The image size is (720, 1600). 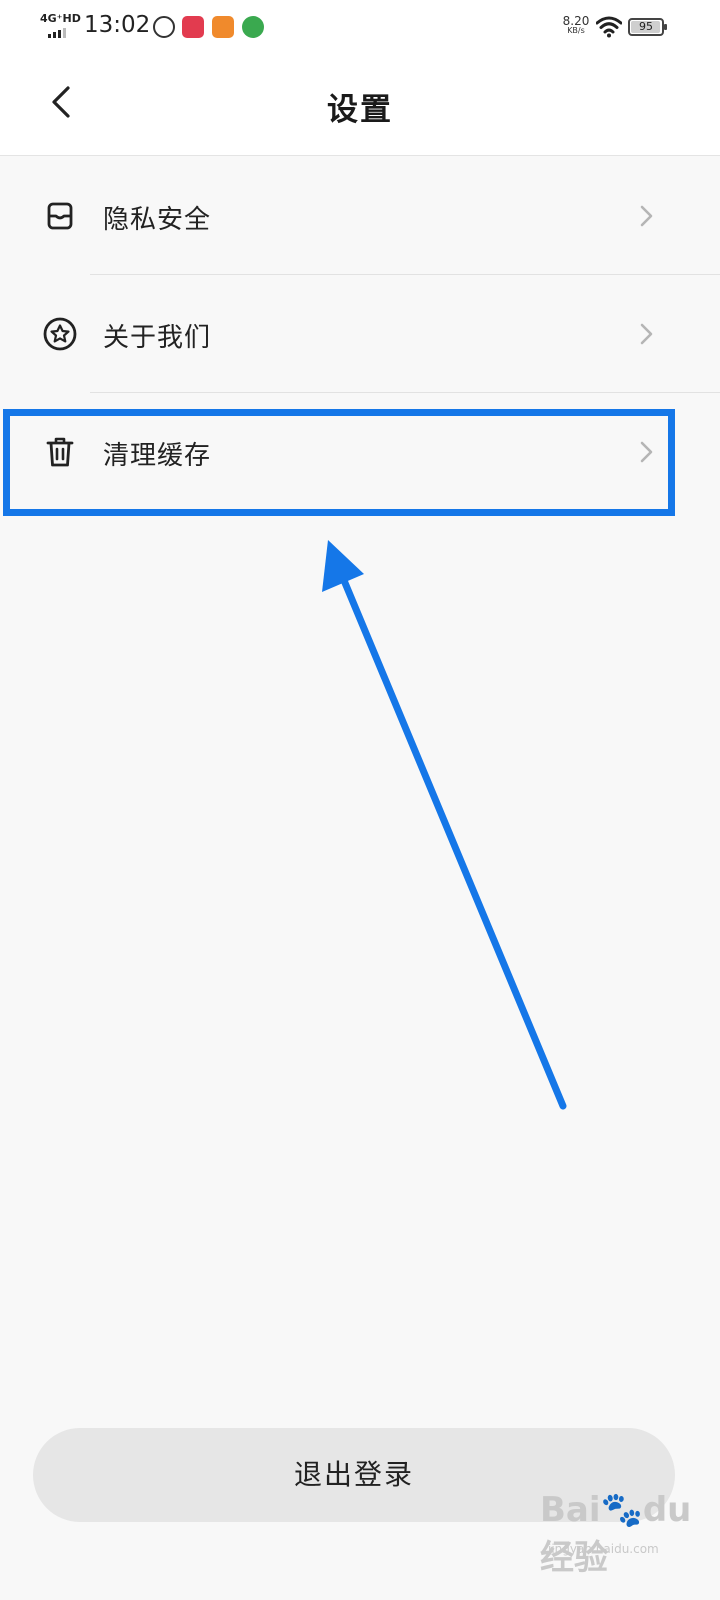 I want to click on watermark-url: jingyan.baidu.com, so click(x=603, y=1549).